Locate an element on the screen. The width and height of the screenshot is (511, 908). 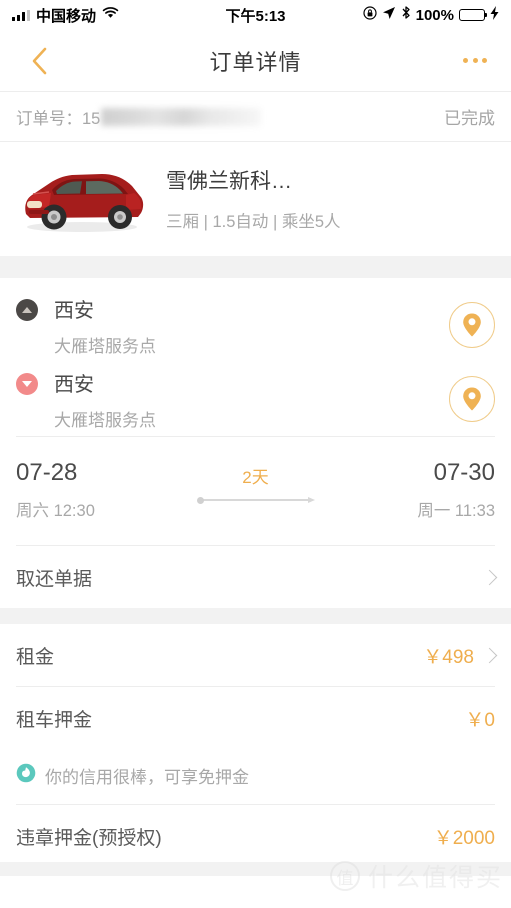
pickup-location-text: 西安 大雁塔服务点 is located at coordinates (105, 325).